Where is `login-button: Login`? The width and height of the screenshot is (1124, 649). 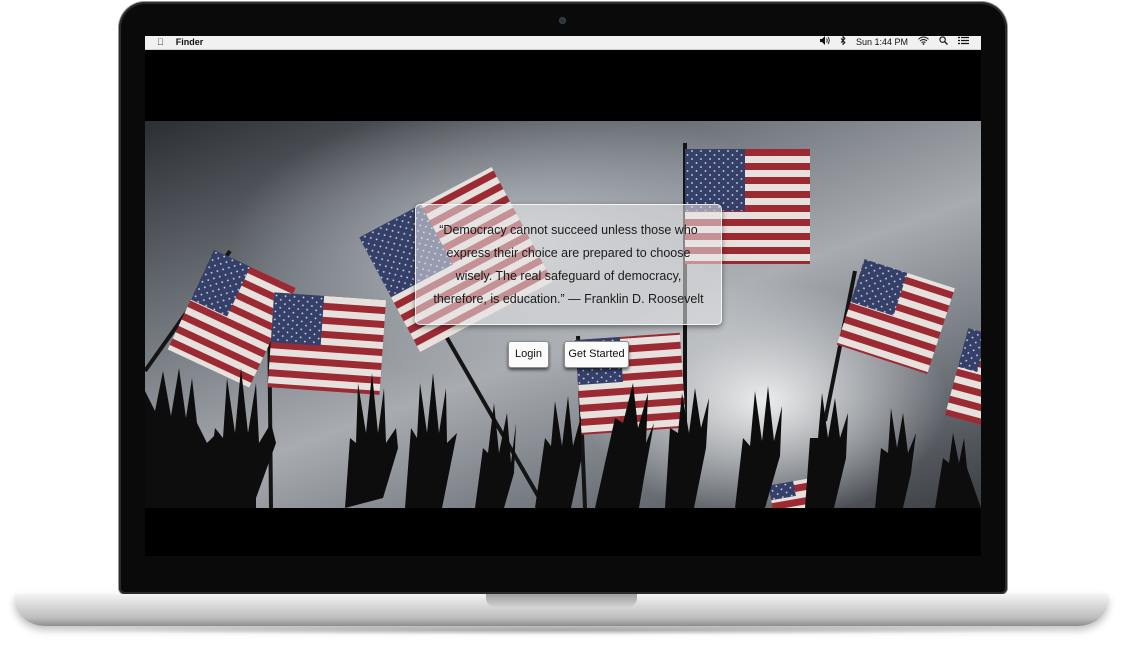
login-button: Login is located at coordinates (528, 354).